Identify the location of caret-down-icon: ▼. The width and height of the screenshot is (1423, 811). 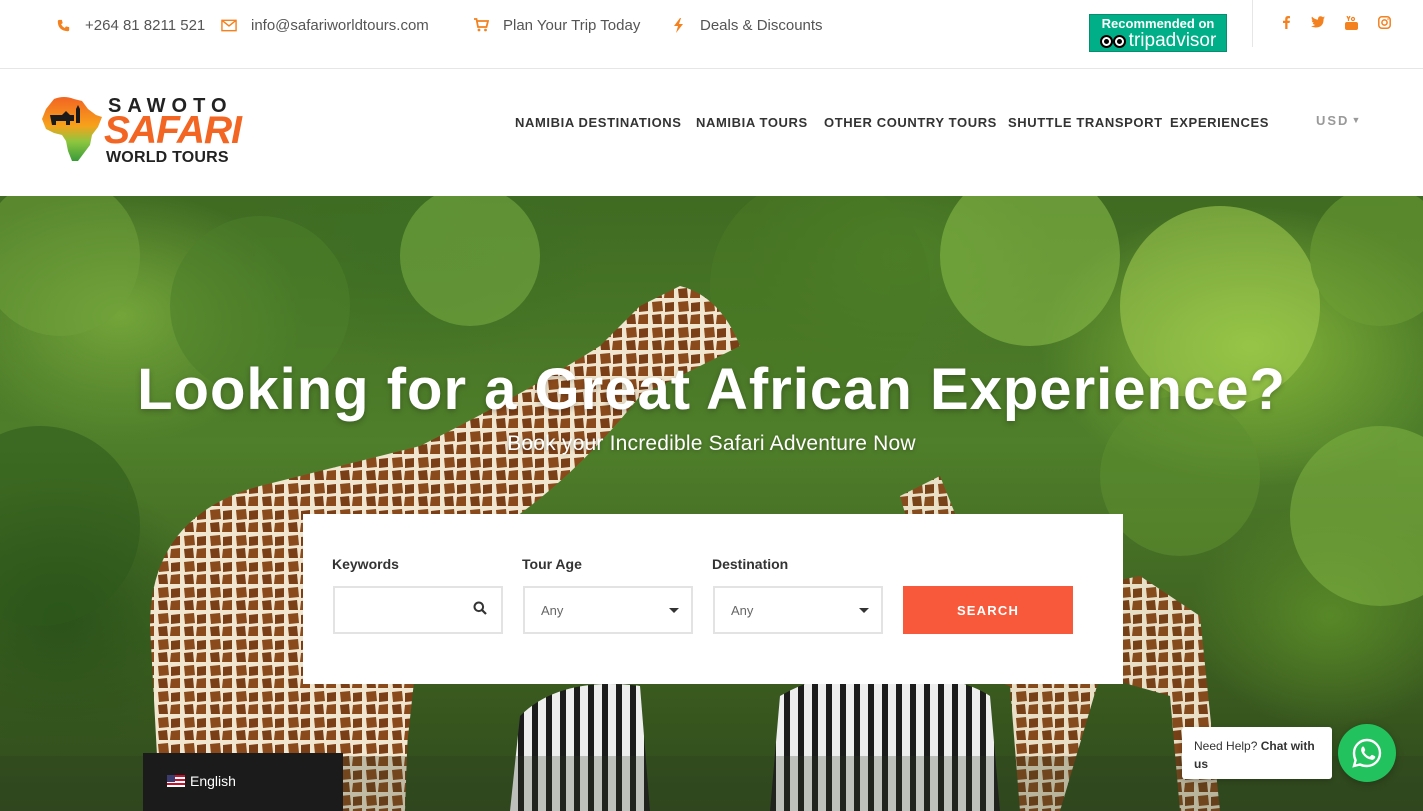
(1356, 120).